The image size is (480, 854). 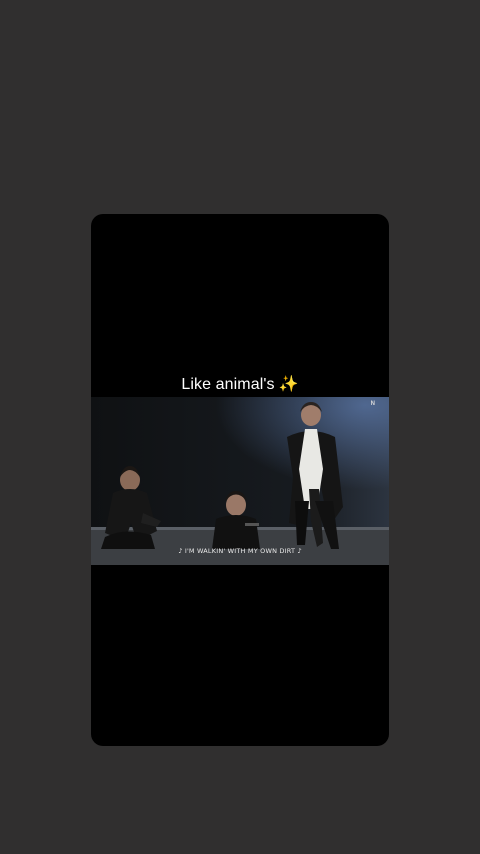 I want to click on story-caption: Like animal's ✨, so click(x=240, y=384).